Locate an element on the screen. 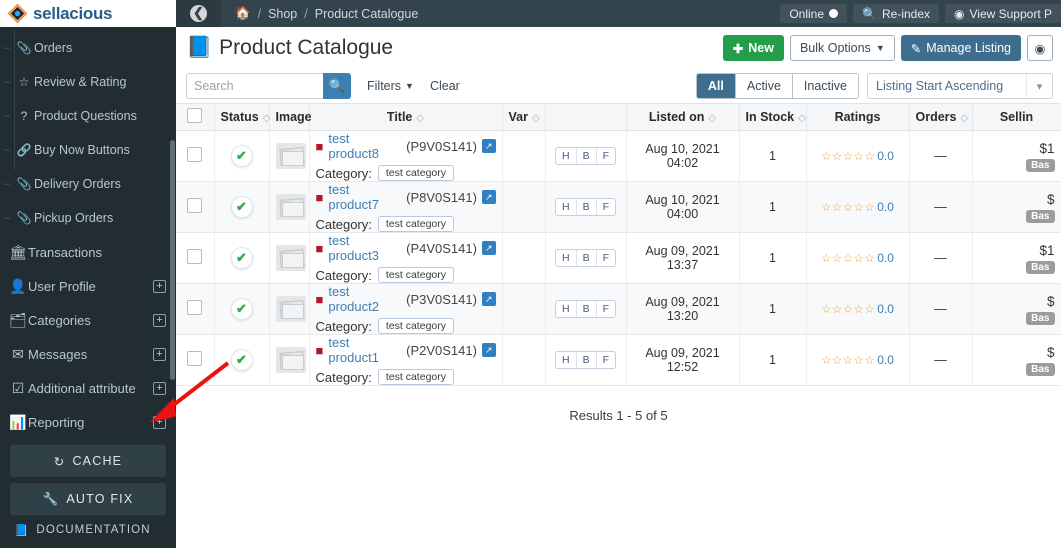 Image resolution: width=1061 pixels, height=548 pixels. sidebar-item-additional-attribute: ☑ Additional attribute + is located at coordinates (88, 388).